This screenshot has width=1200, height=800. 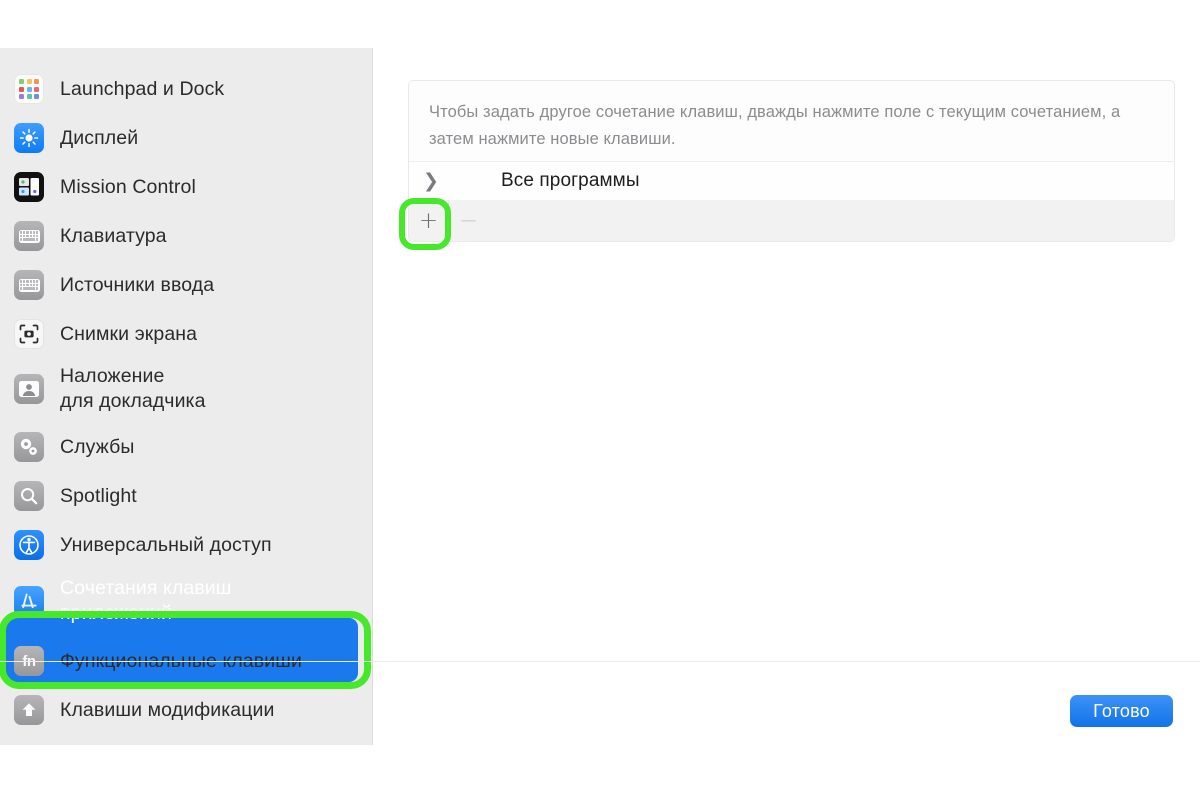 What do you see at coordinates (98, 495) in the screenshot?
I see `sidebar-item-label: Spotlight` at bounding box center [98, 495].